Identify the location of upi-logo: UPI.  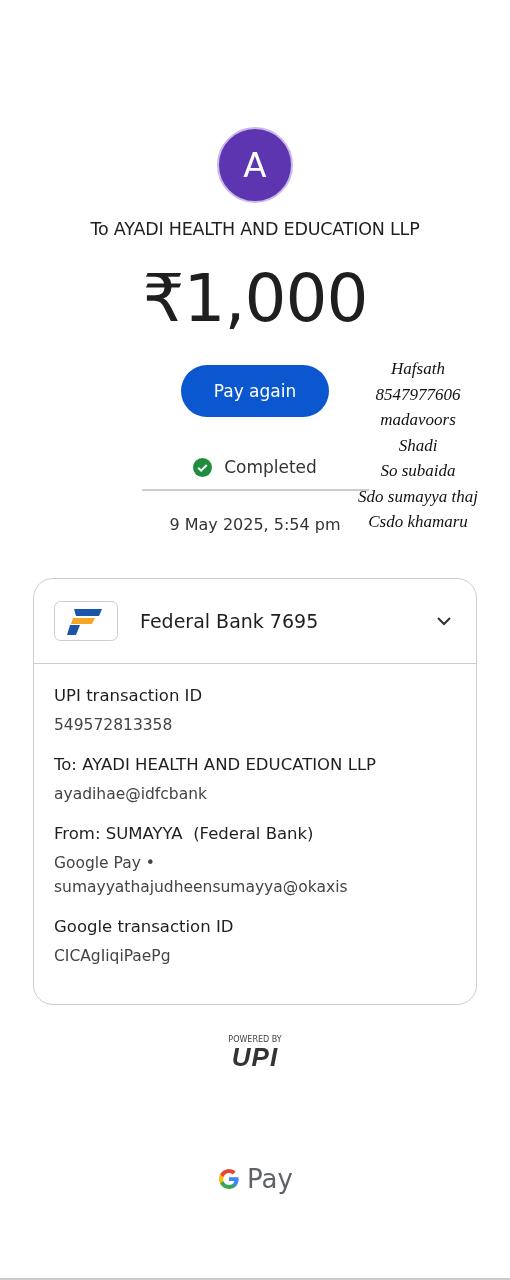
(255, 1057).